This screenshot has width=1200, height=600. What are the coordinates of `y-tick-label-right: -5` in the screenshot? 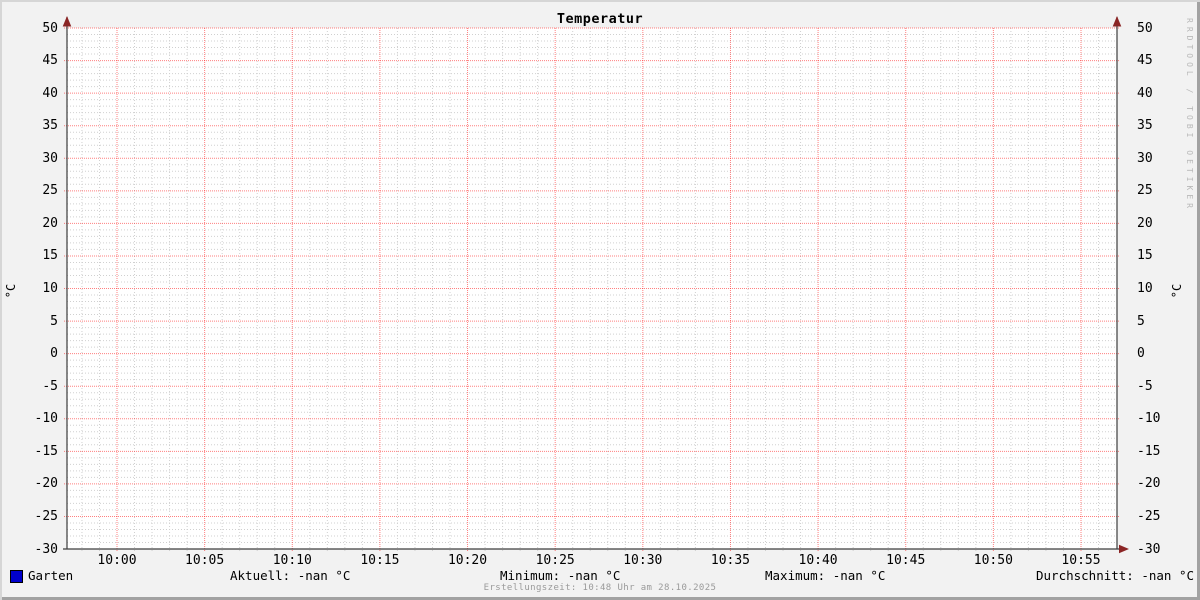 It's located at (1145, 386).